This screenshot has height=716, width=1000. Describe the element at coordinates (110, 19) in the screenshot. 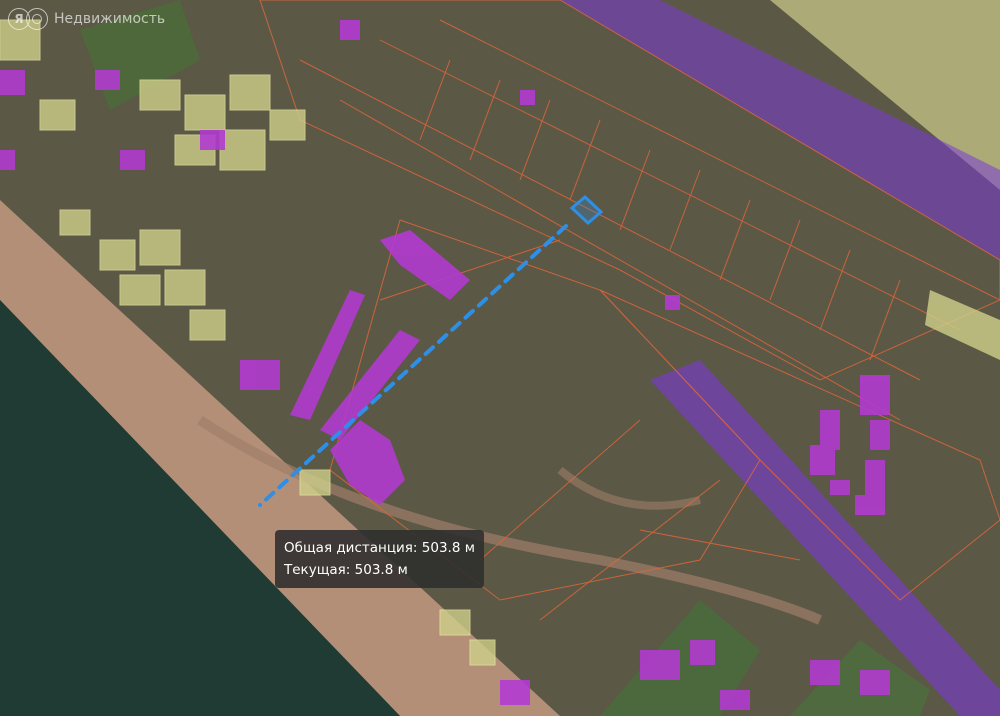

I see `brand-name: Недвижимость` at that location.